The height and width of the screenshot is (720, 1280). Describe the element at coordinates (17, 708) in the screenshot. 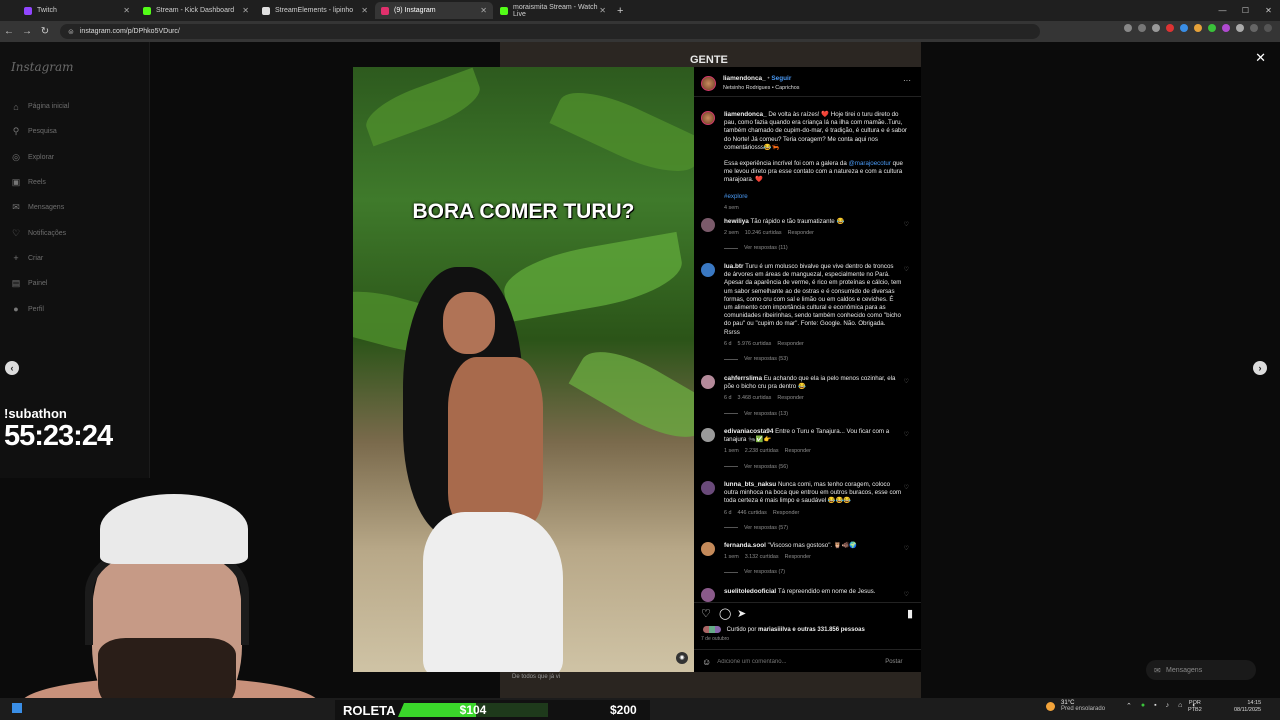

I see `windows-start-icon` at that location.